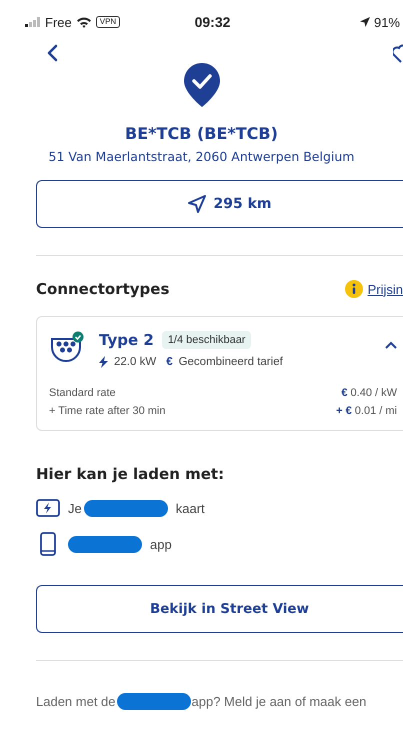 The height and width of the screenshot is (756, 403). Describe the element at coordinates (75, 508) in the screenshot. I see `method-label: Je` at that location.